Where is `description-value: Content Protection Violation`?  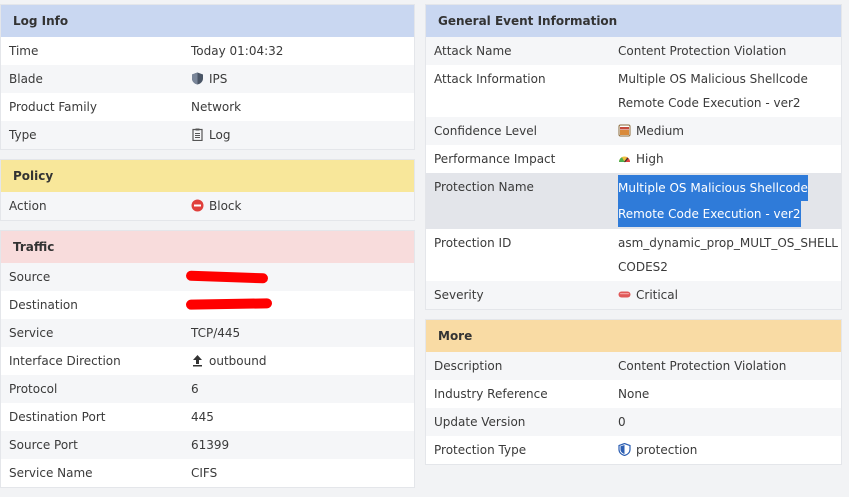 description-value: Content Protection Violation is located at coordinates (724, 366).